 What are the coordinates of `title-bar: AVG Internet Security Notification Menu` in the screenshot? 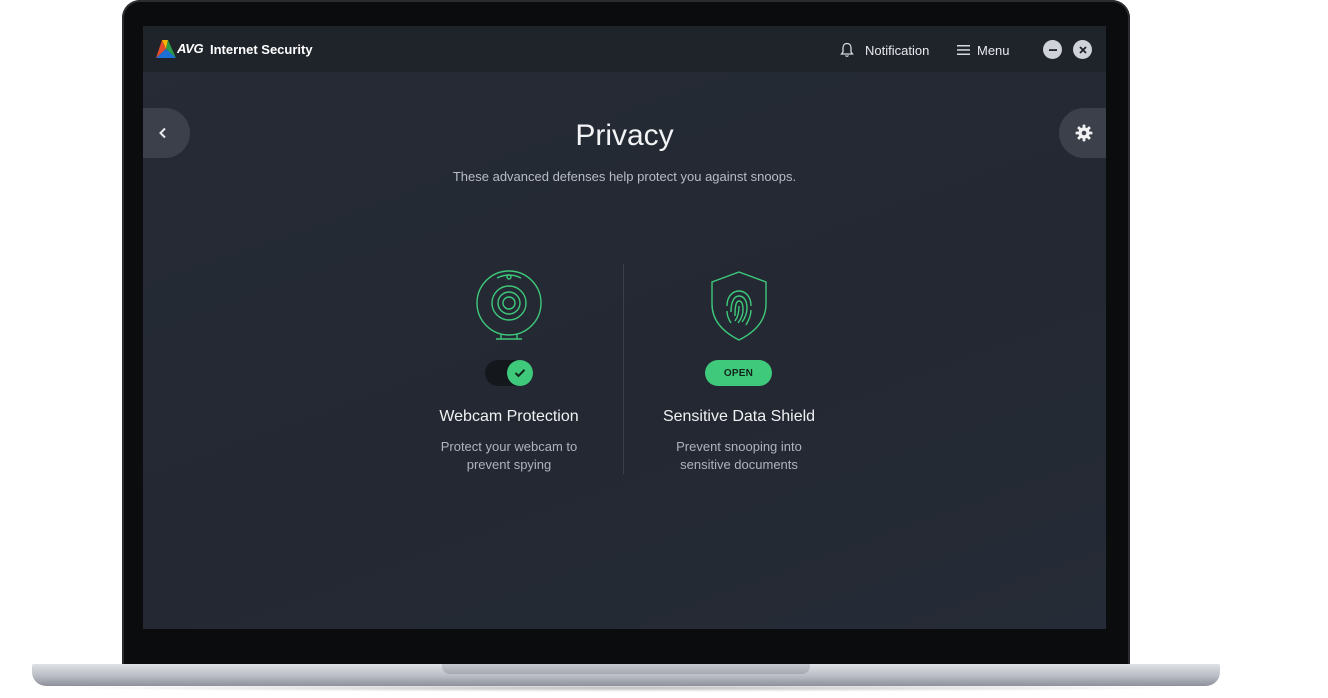 It's located at (624, 49).